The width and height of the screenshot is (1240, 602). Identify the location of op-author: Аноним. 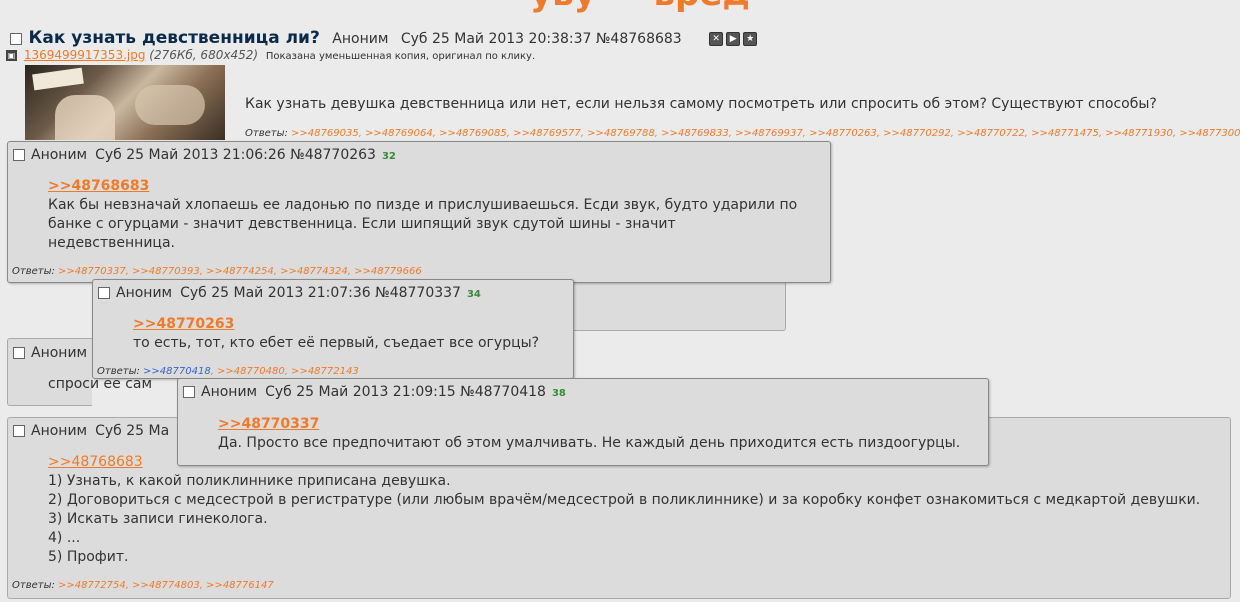
(360, 39).